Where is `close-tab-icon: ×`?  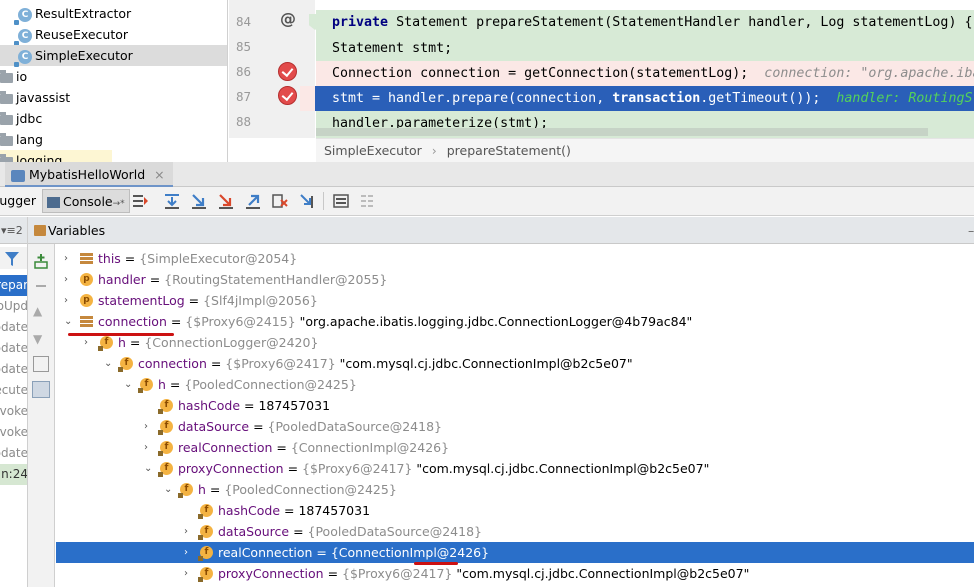
close-tab-icon: × is located at coordinates (159, 174).